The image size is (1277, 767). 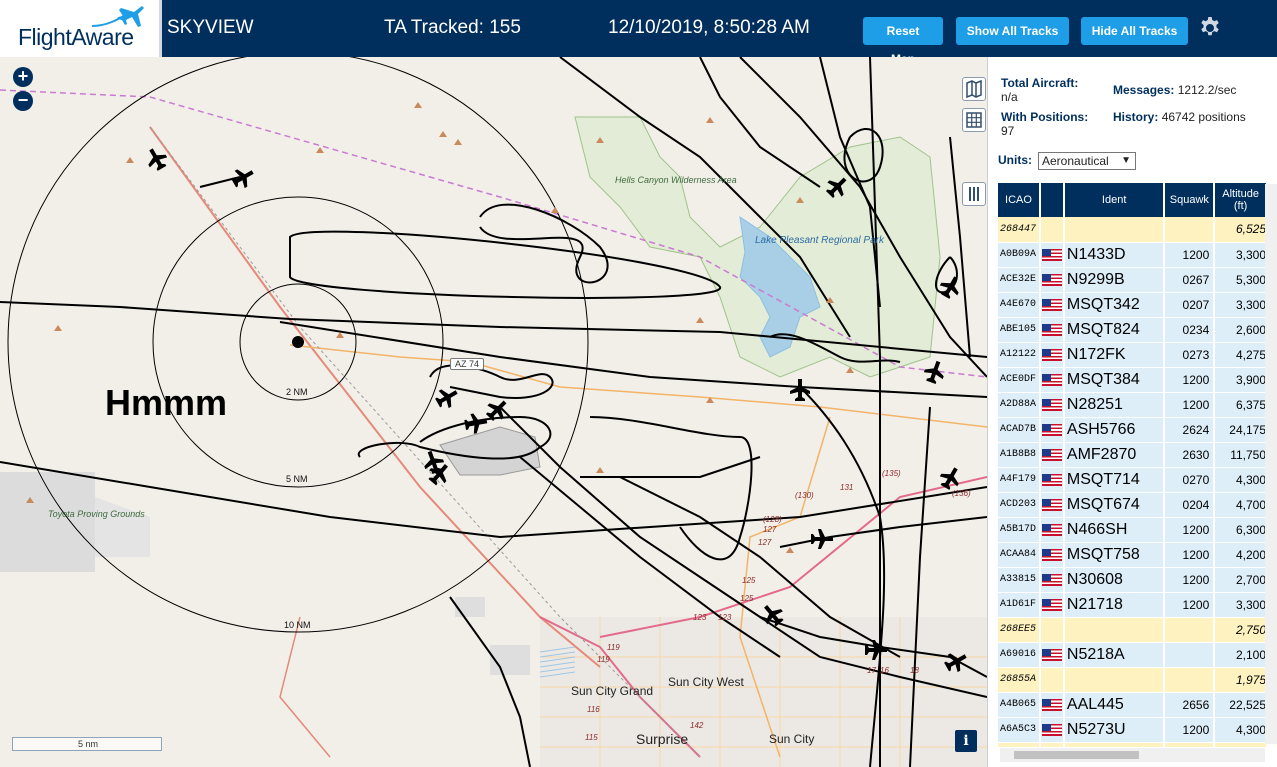 What do you see at coordinates (1019, 630) in the screenshot?
I see `icao-cell: 268EE5` at bounding box center [1019, 630].